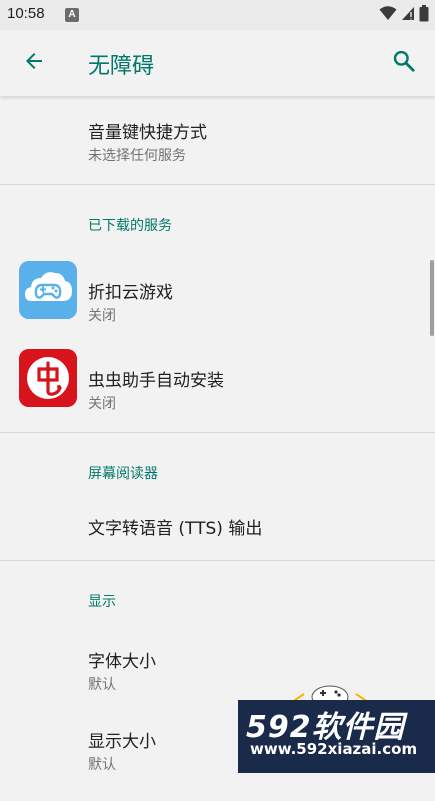 The image size is (435, 801). What do you see at coordinates (388, 15) in the screenshot?
I see `wifi-icon` at bounding box center [388, 15].